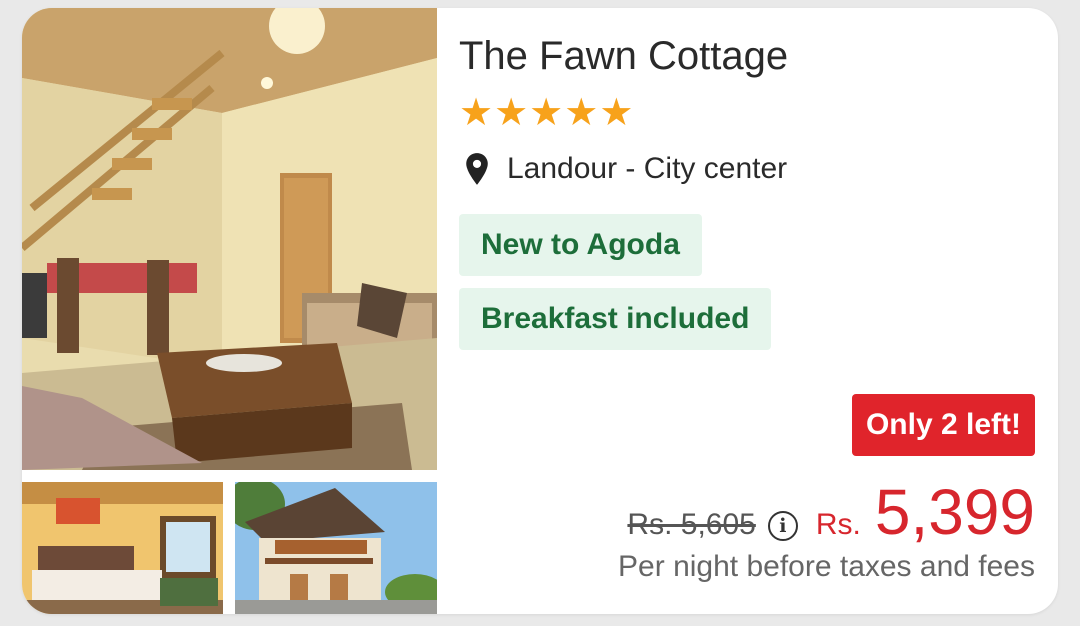 The image size is (1080, 626). I want to click on price-currency: Rs., so click(838, 524).